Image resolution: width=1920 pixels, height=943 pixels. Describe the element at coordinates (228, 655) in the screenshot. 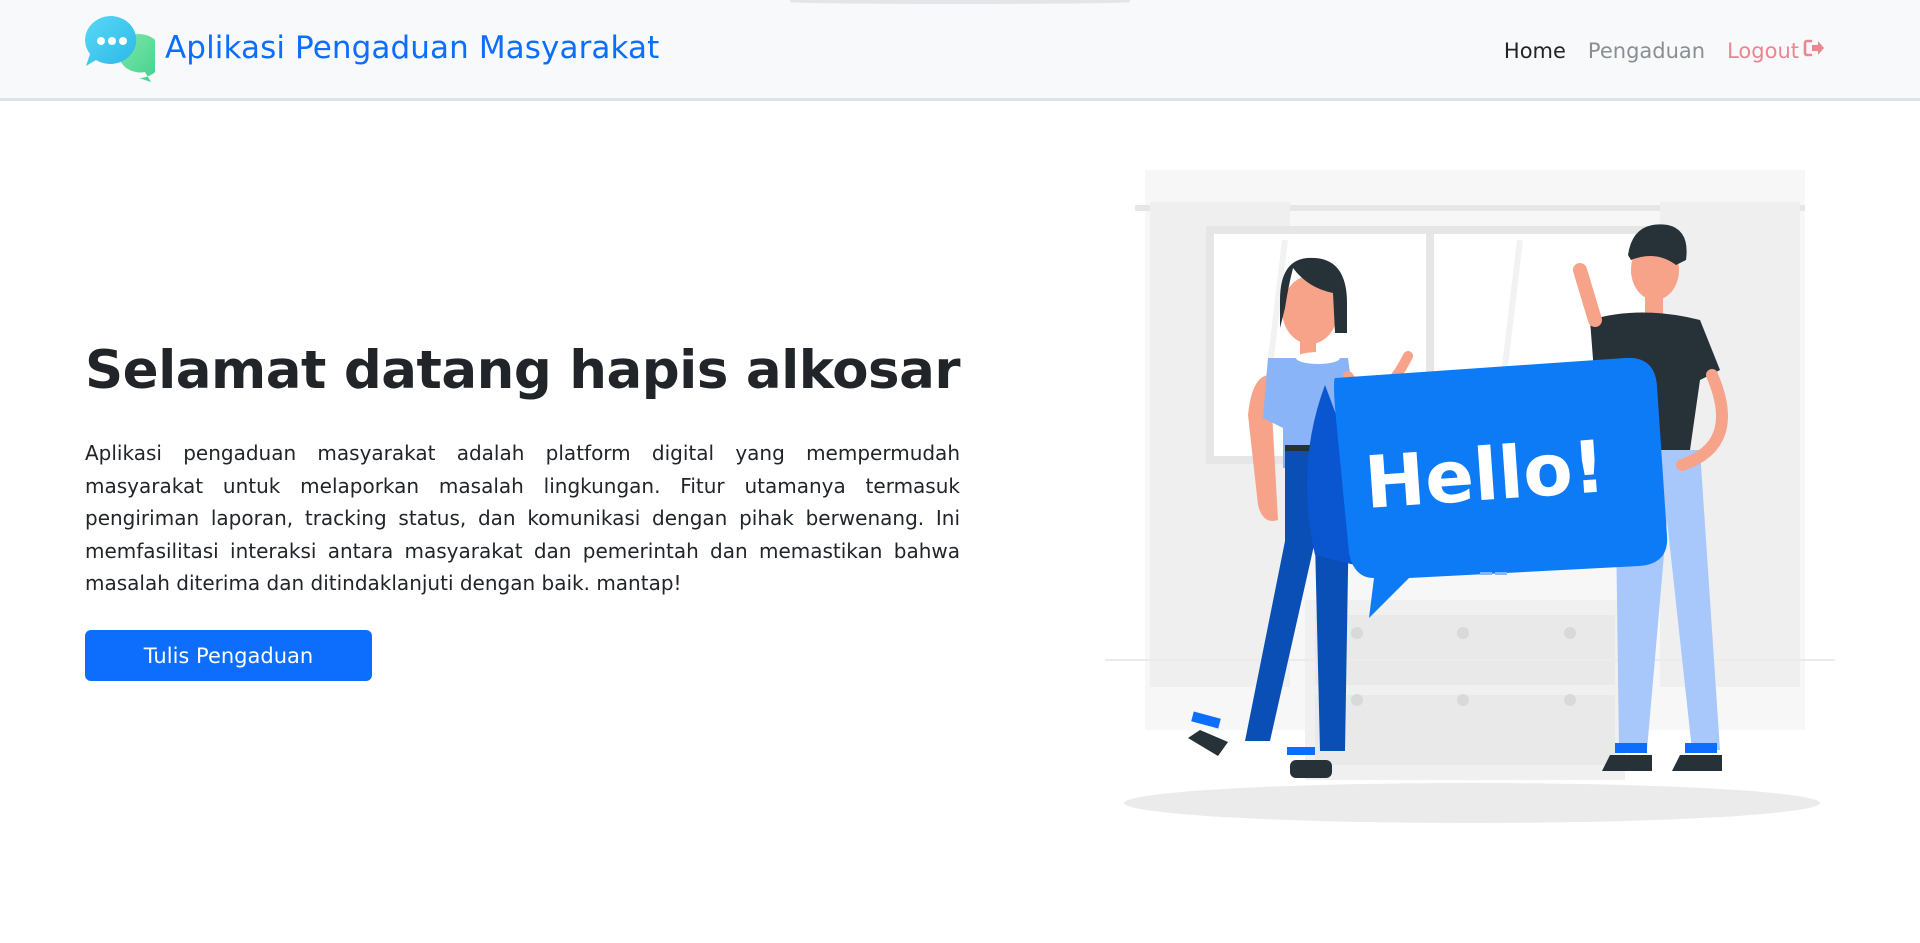

I see `tulis-pengaduan-button: Tulis Pengaduan` at that location.